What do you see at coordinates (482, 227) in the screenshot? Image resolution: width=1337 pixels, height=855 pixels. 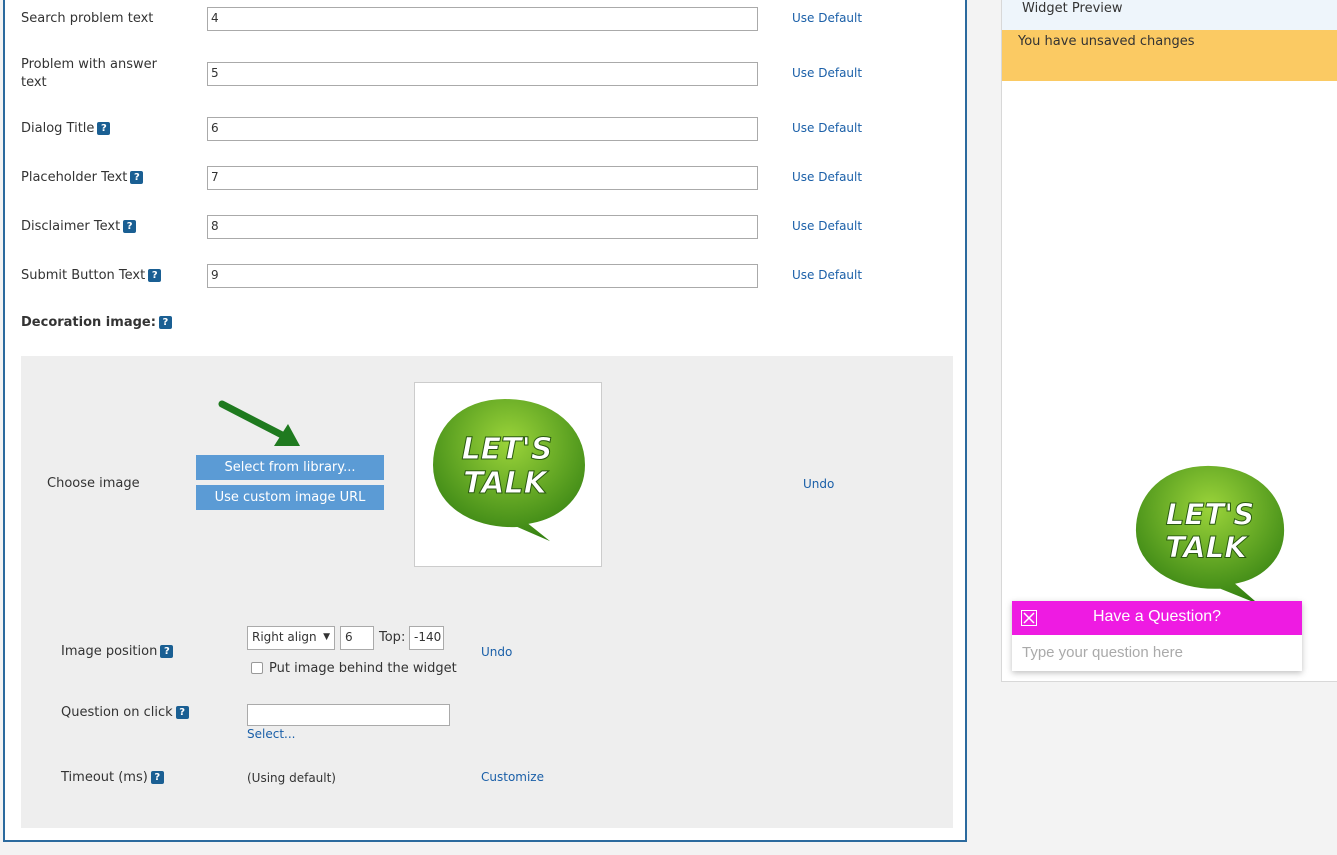 I see `disclaimer-text-input: 8` at bounding box center [482, 227].